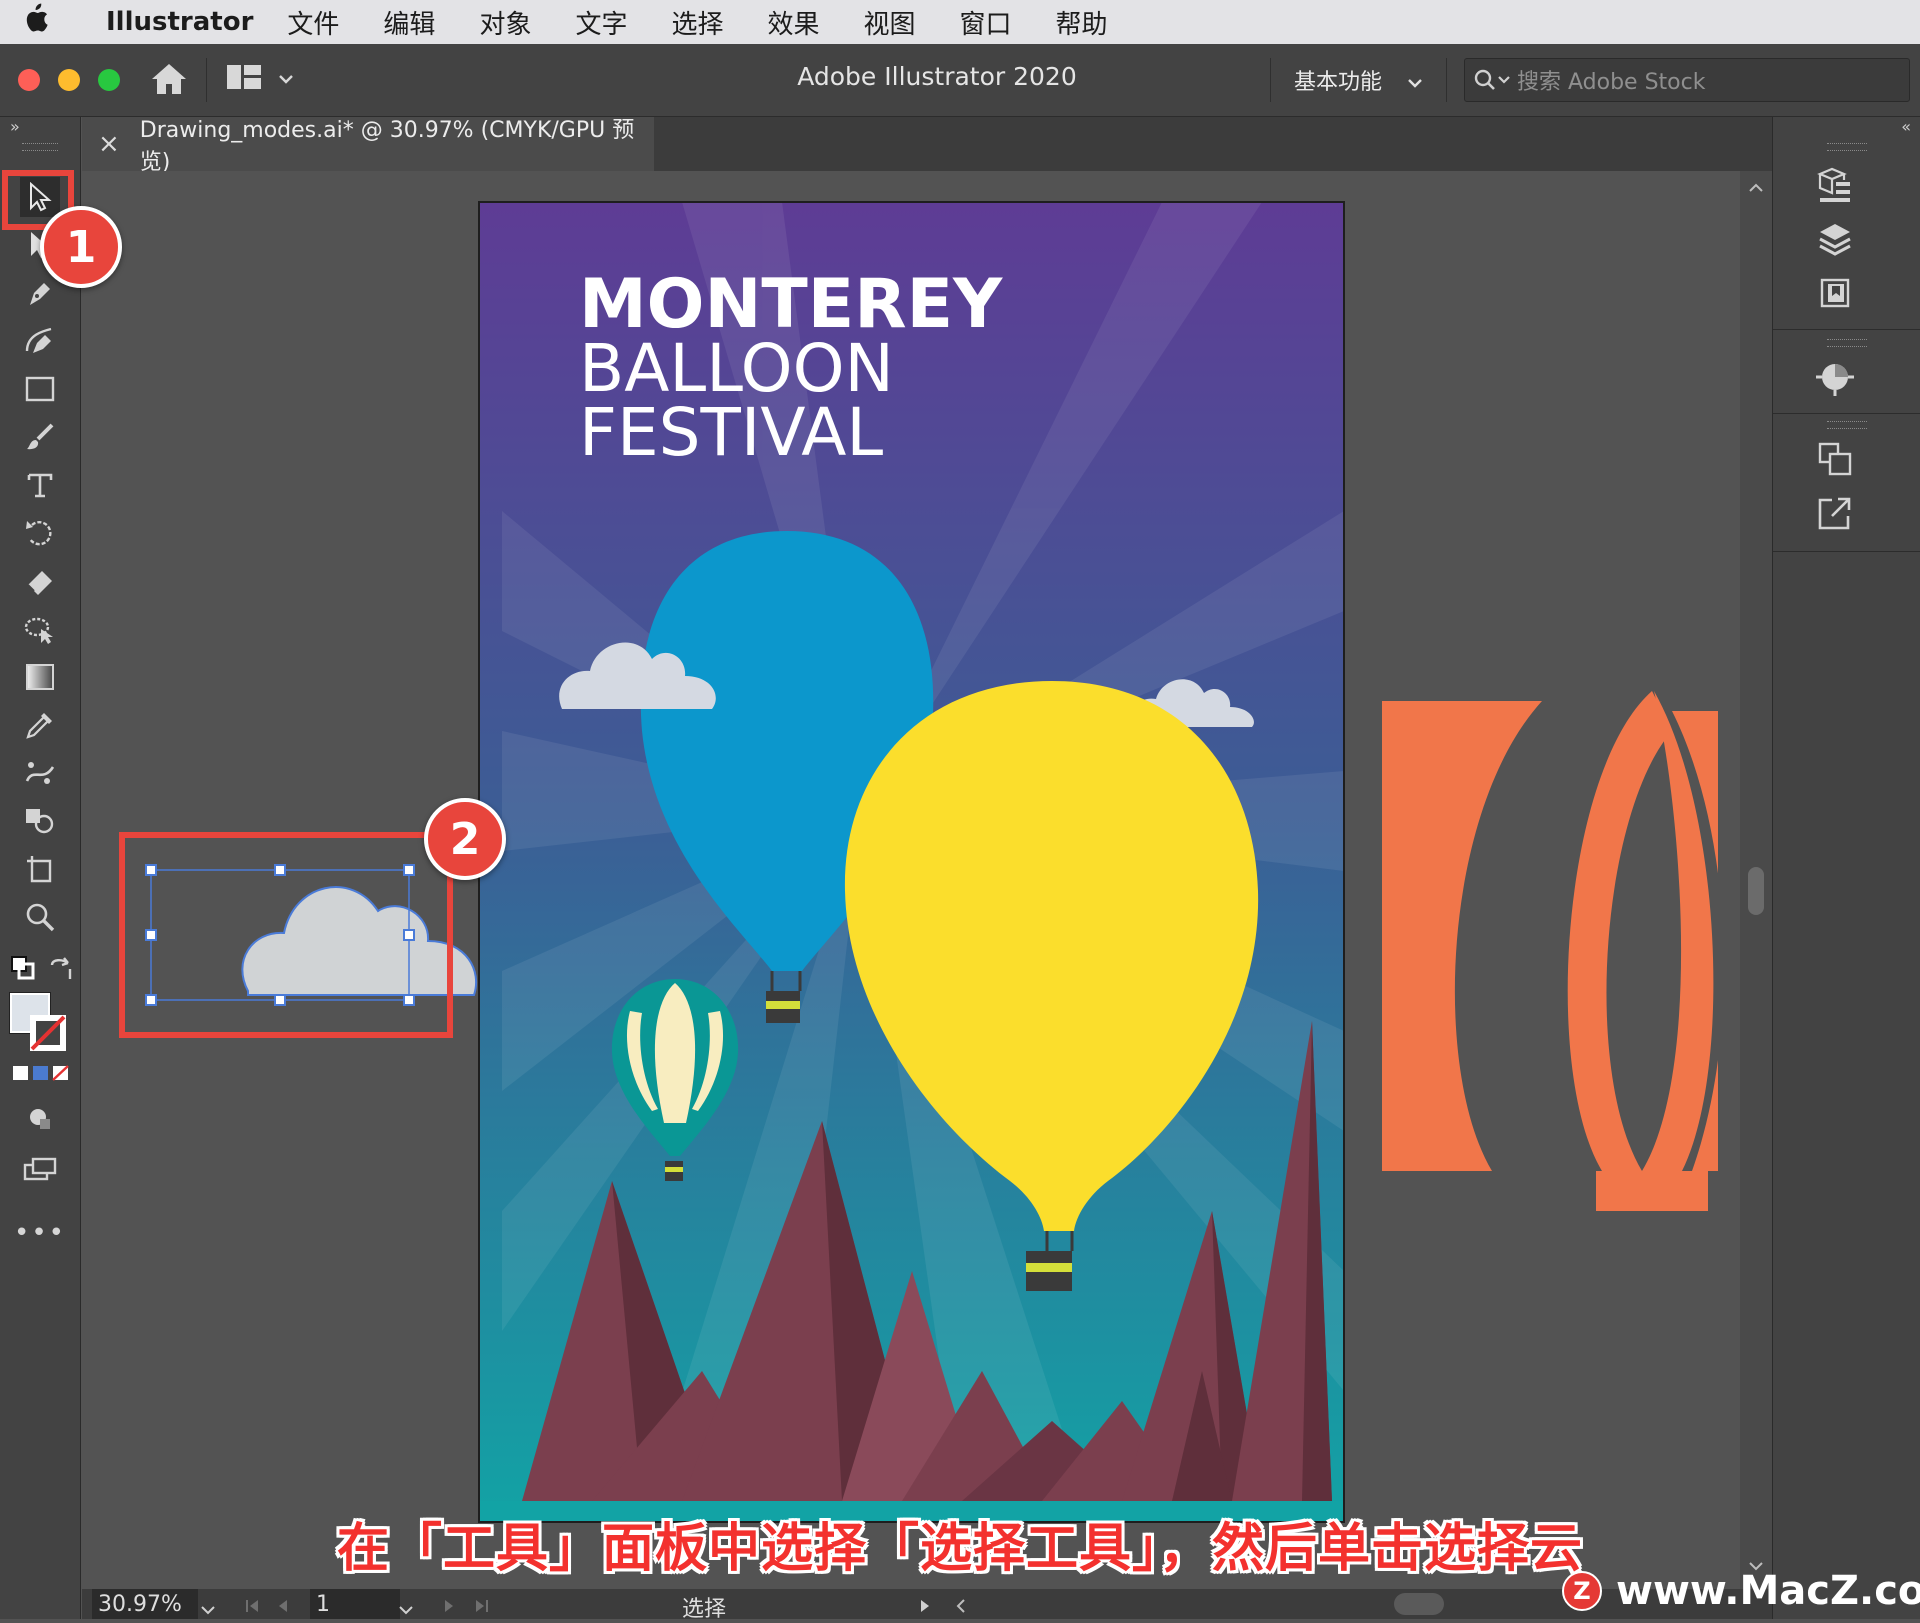 The image size is (1920, 1623). What do you see at coordinates (40, 389) in the screenshot?
I see `rectangle-tool-icon` at bounding box center [40, 389].